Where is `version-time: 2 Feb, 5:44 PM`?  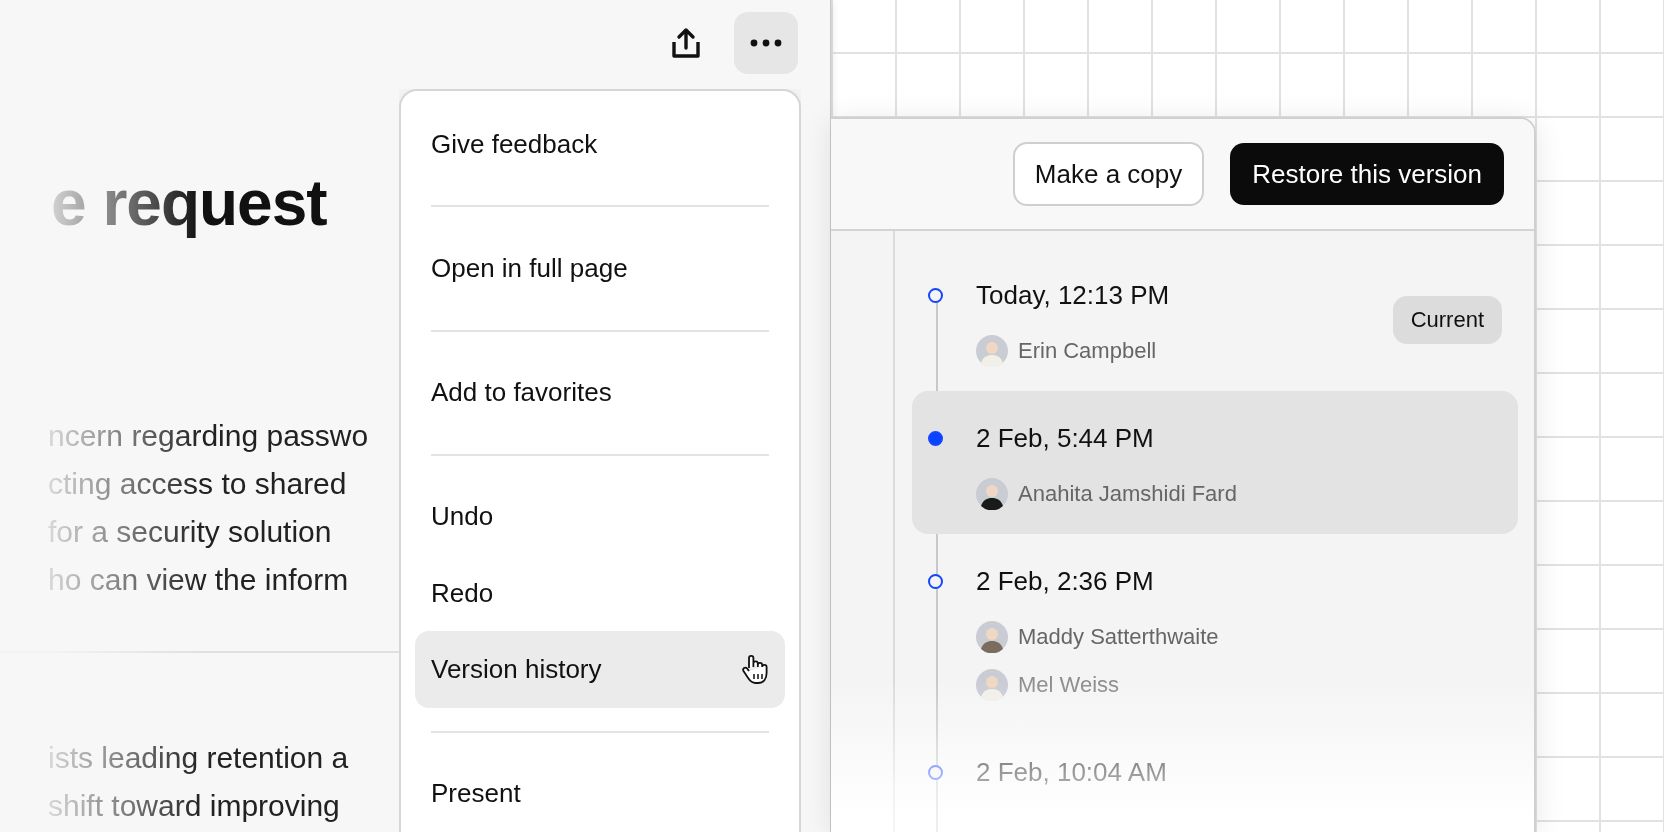
version-time: 2 Feb, 5:44 PM is located at coordinates (1065, 438).